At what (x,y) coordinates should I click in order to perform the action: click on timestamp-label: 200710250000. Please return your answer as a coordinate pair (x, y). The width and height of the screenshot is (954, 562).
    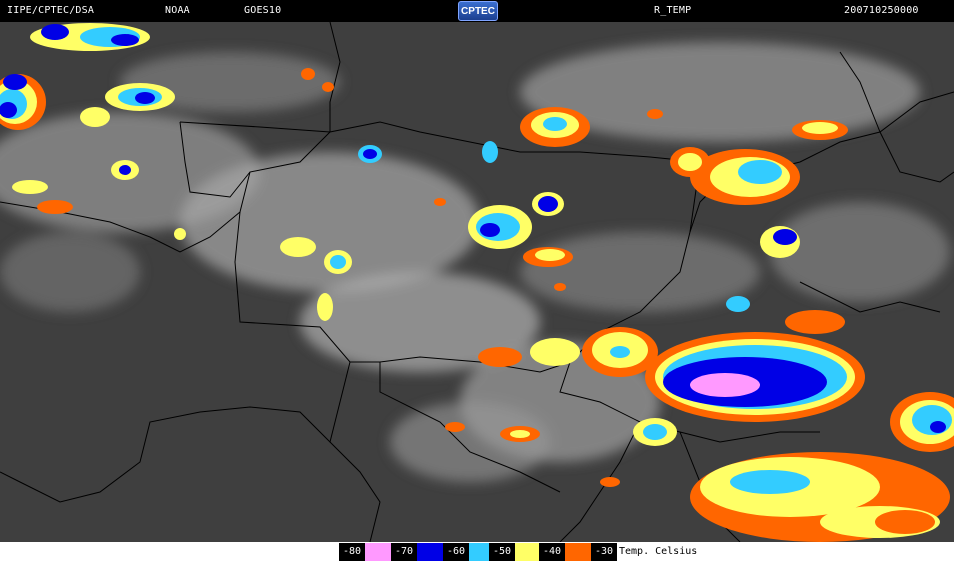
    Looking at the image, I should click on (881, 10).